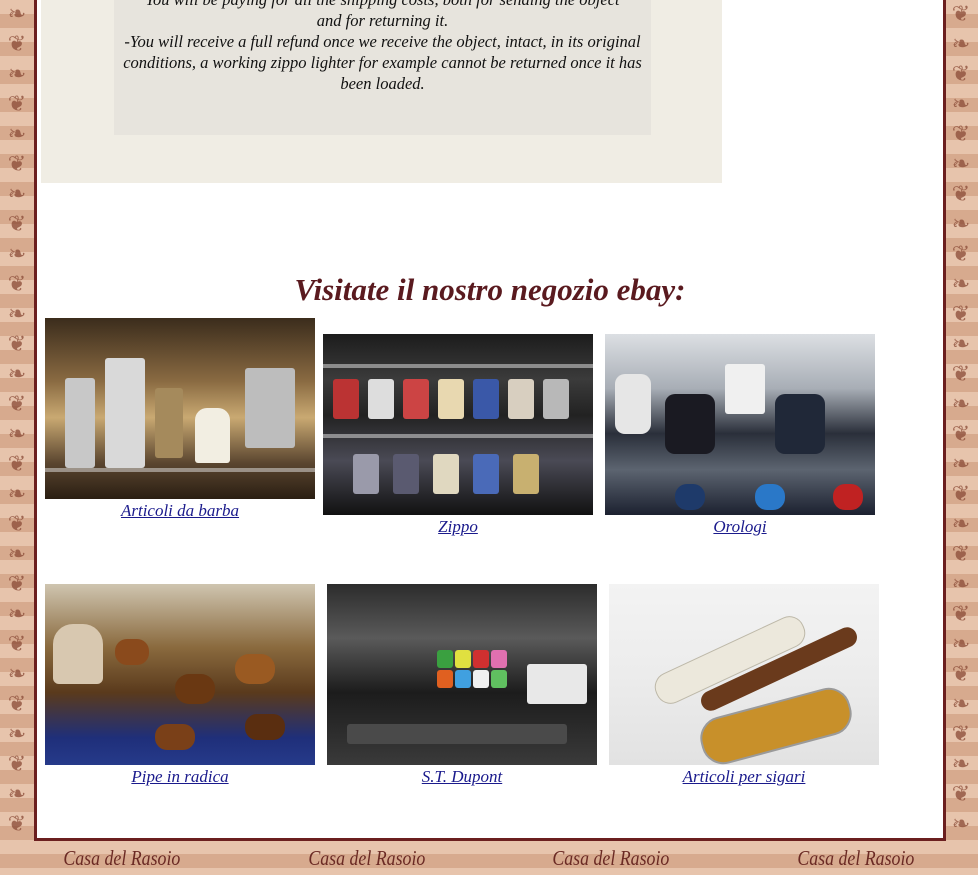  What do you see at coordinates (462, 777) in the screenshot?
I see `category-link-dupont: S.T. Dupont` at bounding box center [462, 777].